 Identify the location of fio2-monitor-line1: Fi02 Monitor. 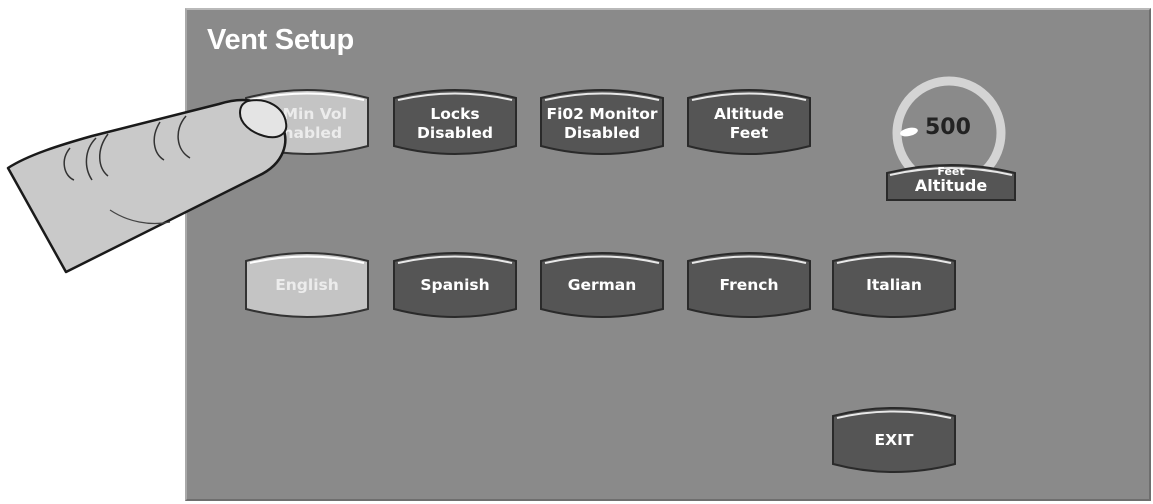
(602, 113).